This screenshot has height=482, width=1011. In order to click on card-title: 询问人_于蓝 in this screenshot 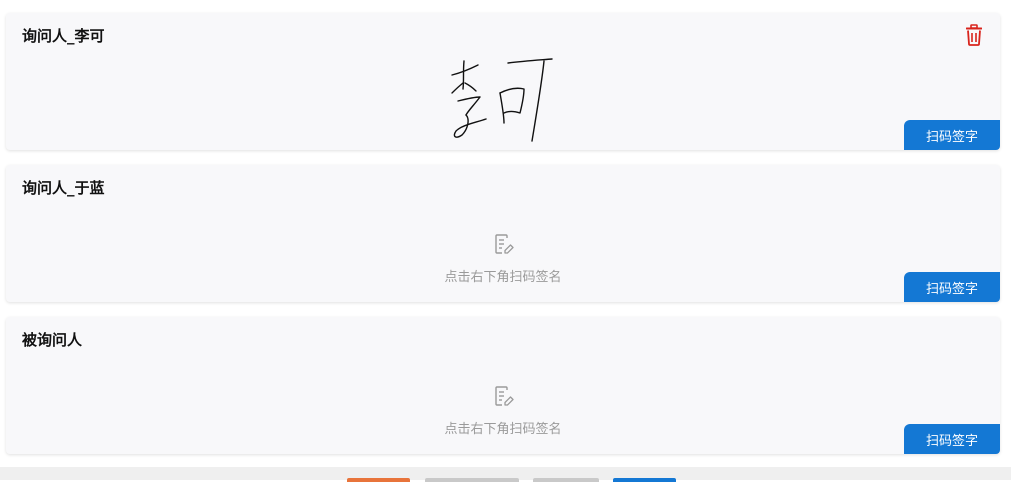, I will do `click(63, 188)`.